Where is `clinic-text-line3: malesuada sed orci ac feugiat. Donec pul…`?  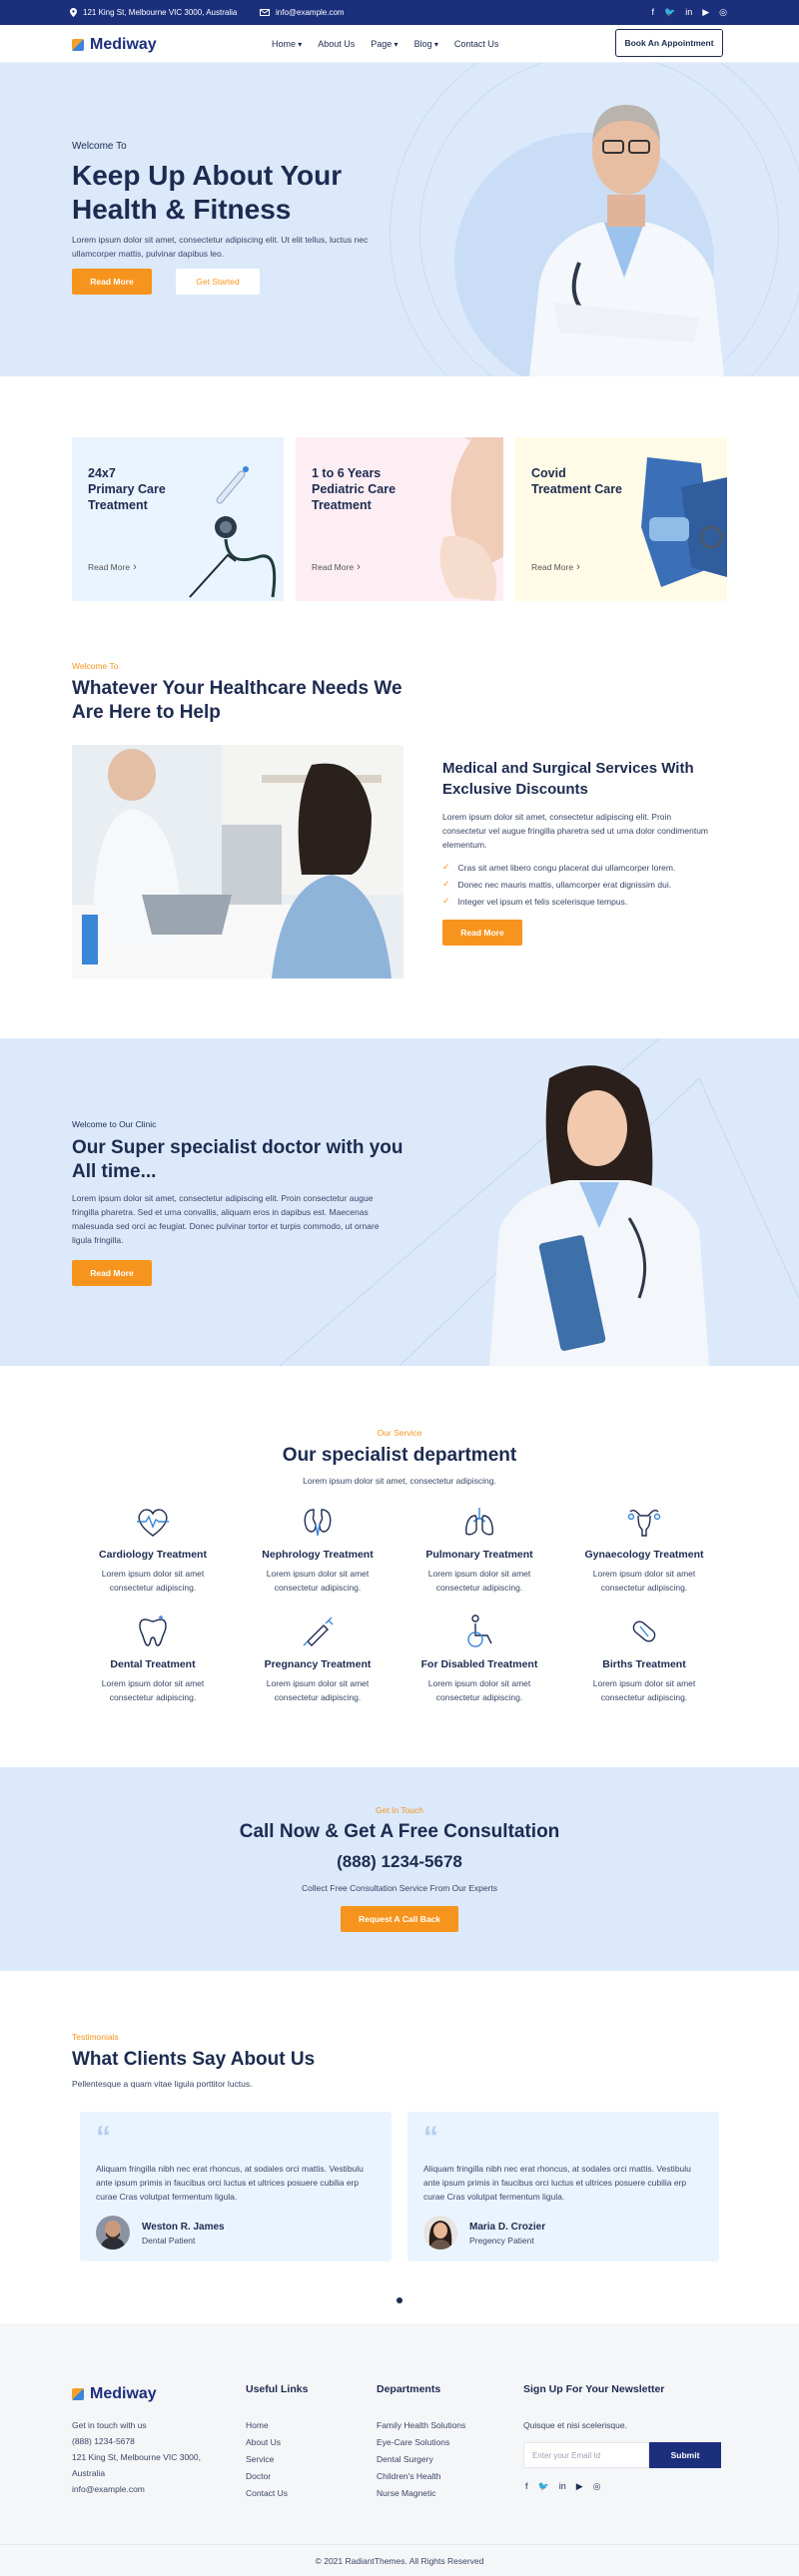
clinic-text-line3: malesuada sed orci ac feugiat. Donec pul… is located at coordinates (226, 1226).